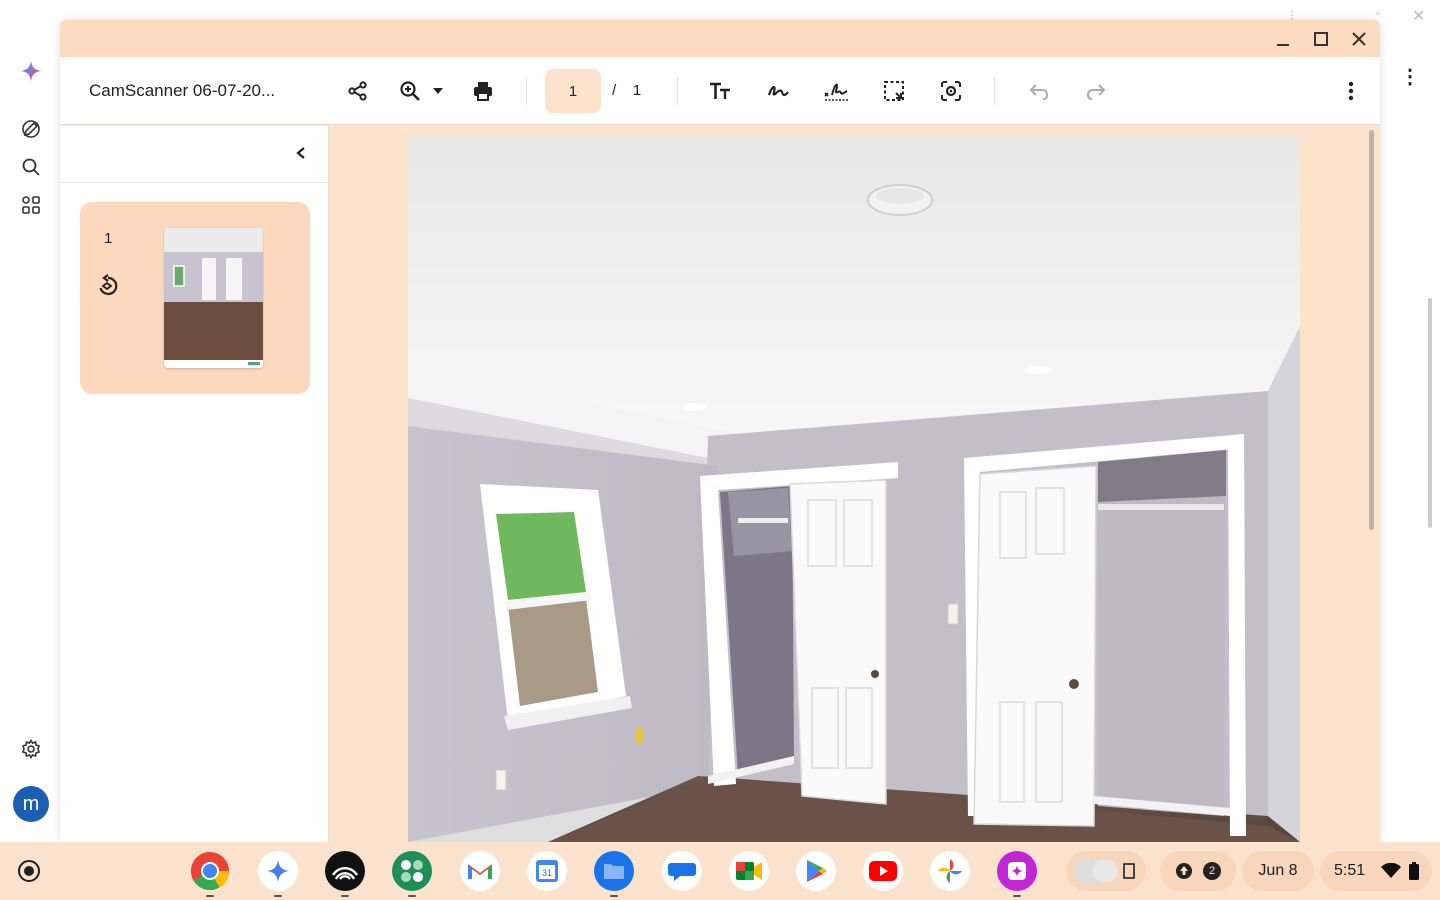 This screenshot has width=1440, height=900. I want to click on background-right-panel: ⋮, so click(1410, 440).